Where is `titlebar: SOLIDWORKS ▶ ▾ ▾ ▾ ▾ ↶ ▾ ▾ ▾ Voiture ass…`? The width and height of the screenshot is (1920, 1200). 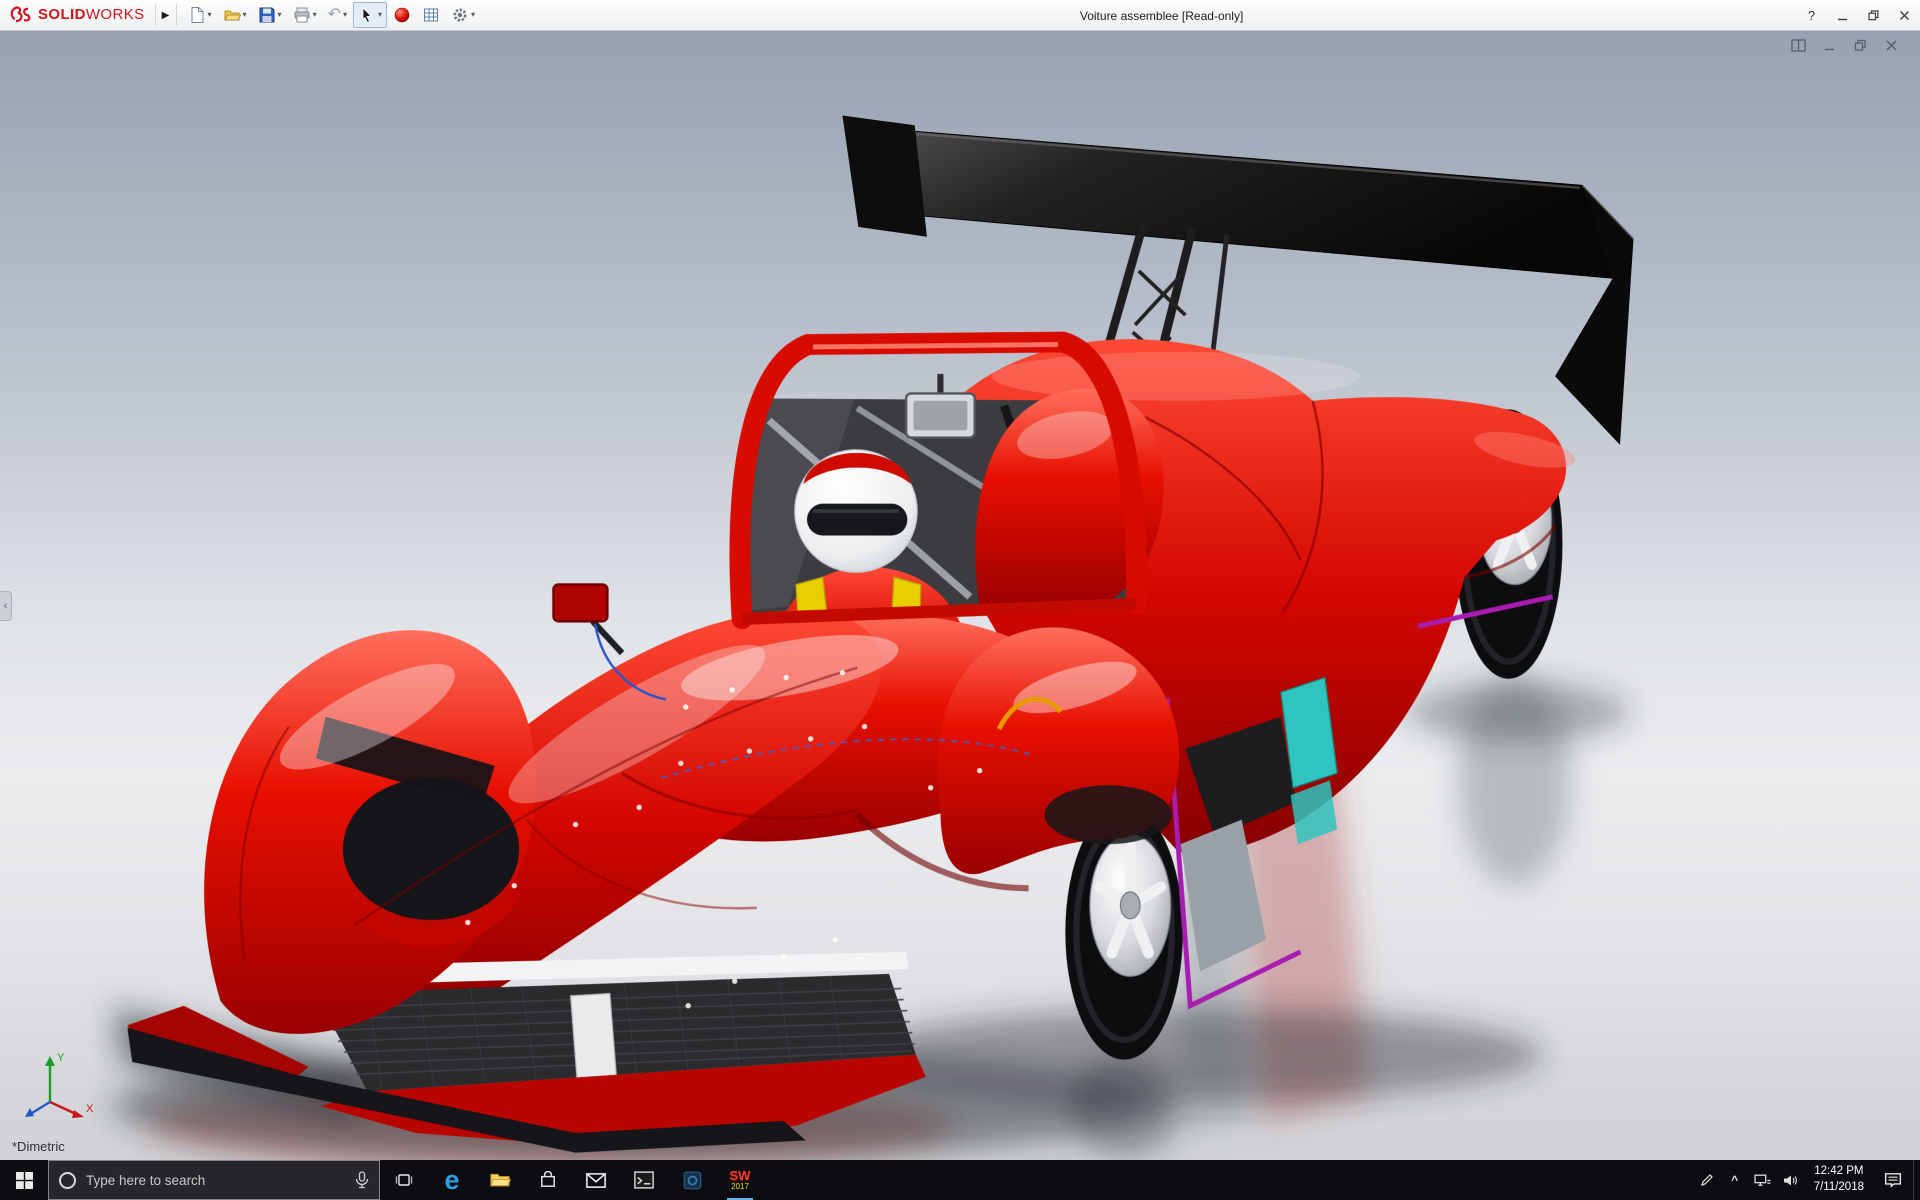 titlebar: SOLIDWORKS ▶ ▾ ▾ ▾ ▾ ↶ ▾ ▾ ▾ Voiture ass… is located at coordinates (960, 15).